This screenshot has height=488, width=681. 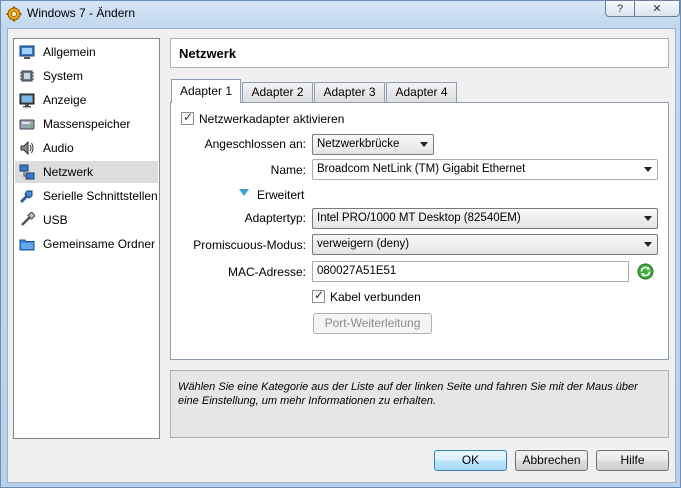 I want to click on adapter-type-value: Intel PRO/1000 MT Desktop (82540EM), so click(x=419, y=218).